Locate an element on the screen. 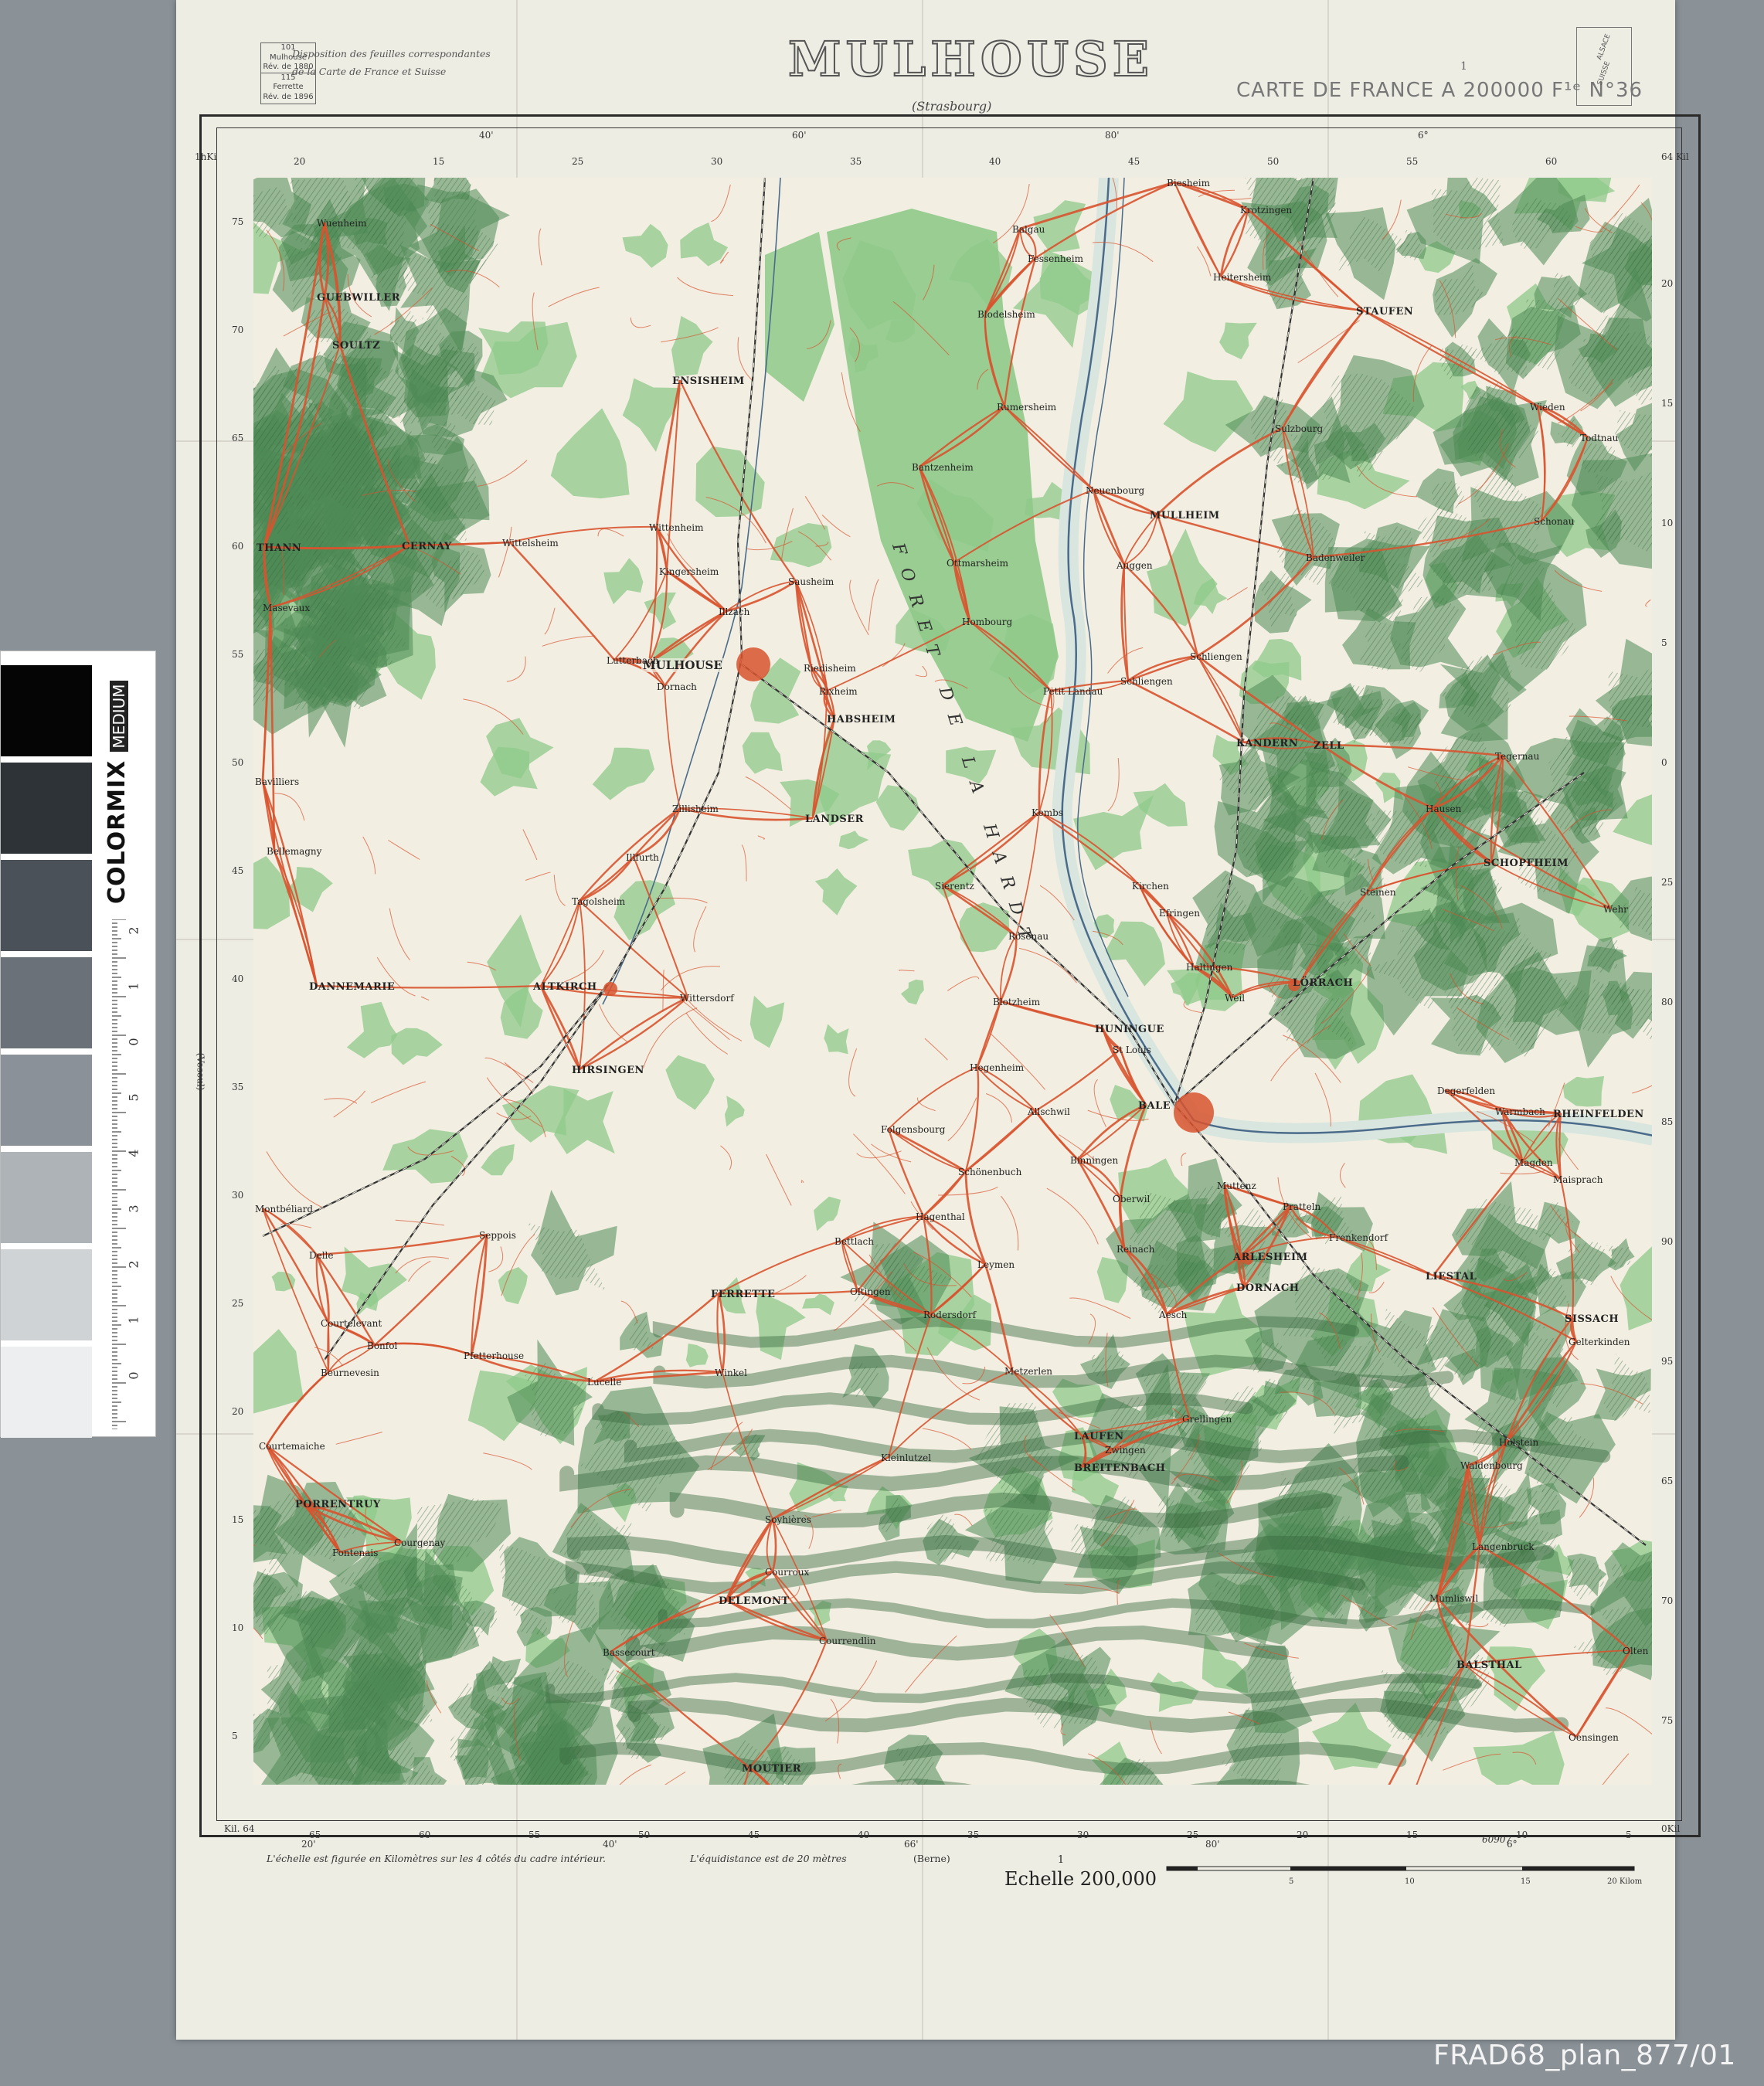 The width and height of the screenshot is (1764, 2086). bottom-degree-tick: 20' is located at coordinates (308, 1844).